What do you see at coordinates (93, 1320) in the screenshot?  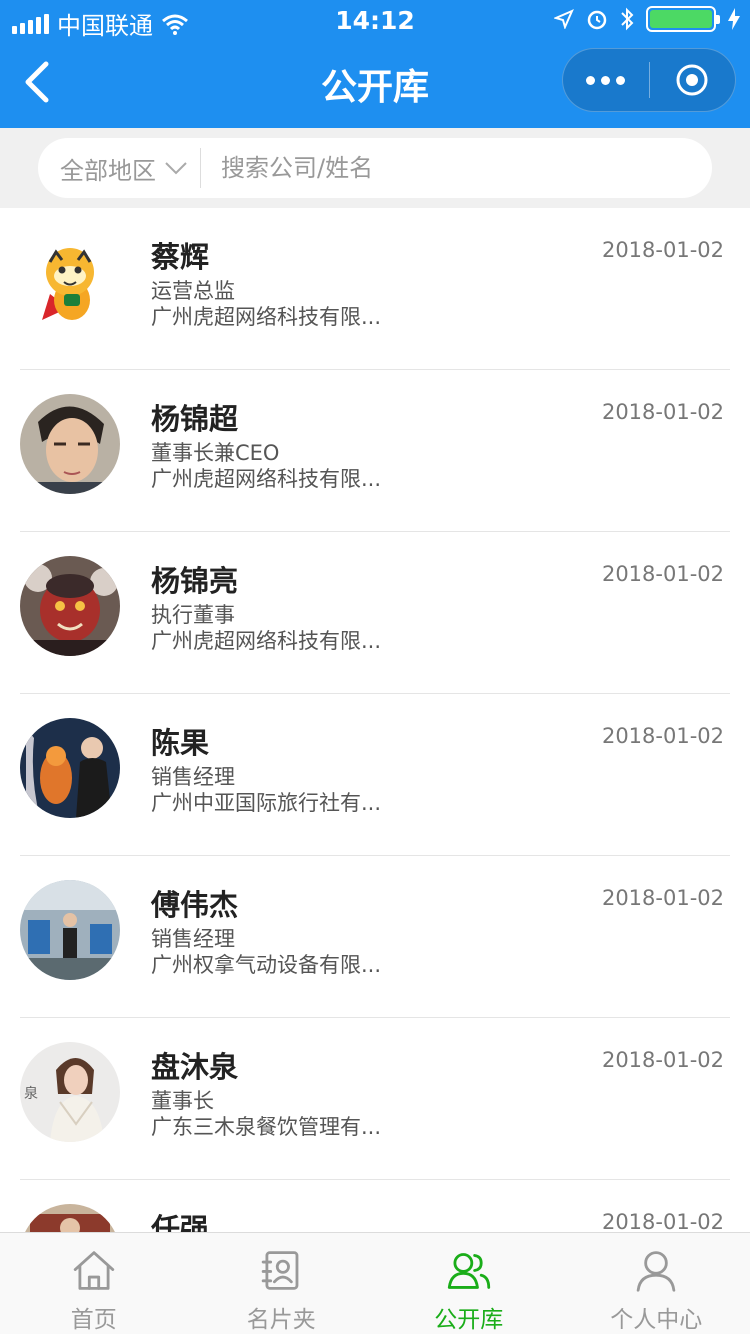 I see `tab-label: 首页` at bounding box center [93, 1320].